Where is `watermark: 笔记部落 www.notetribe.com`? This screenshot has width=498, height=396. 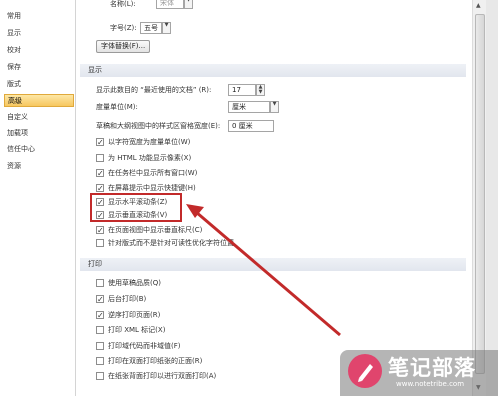
watermark: 笔记部落 www.notetribe.com is located at coordinates (419, 373).